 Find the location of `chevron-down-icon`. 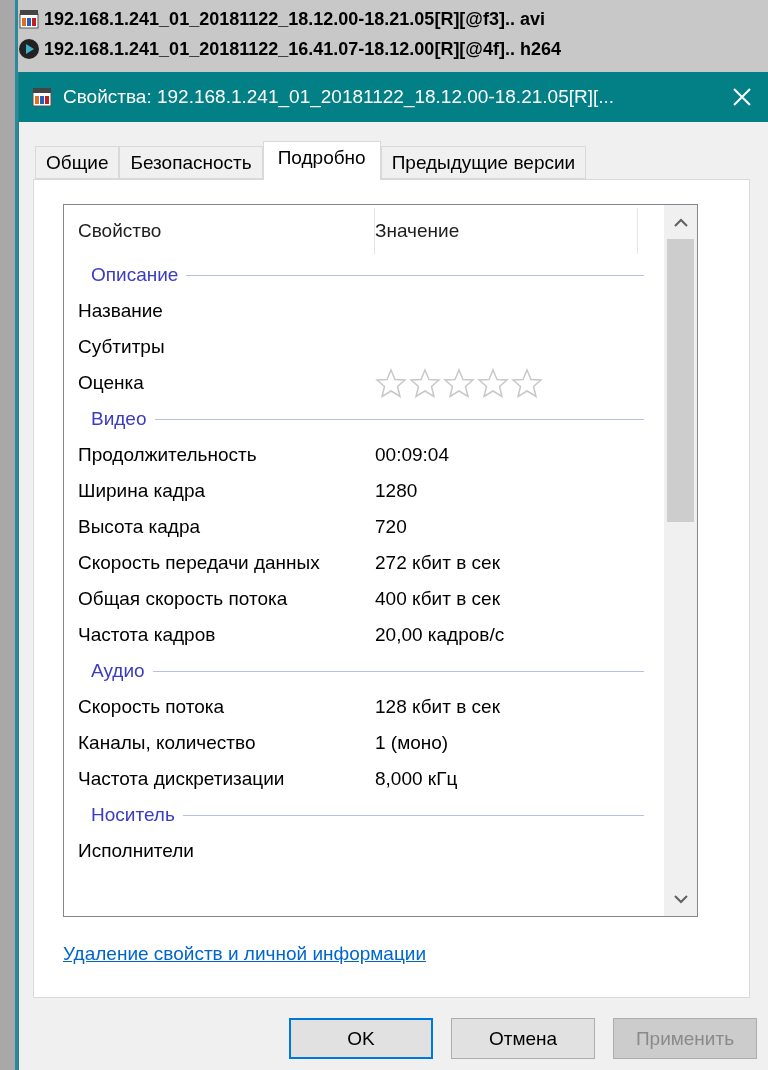

chevron-down-icon is located at coordinates (680, 899).